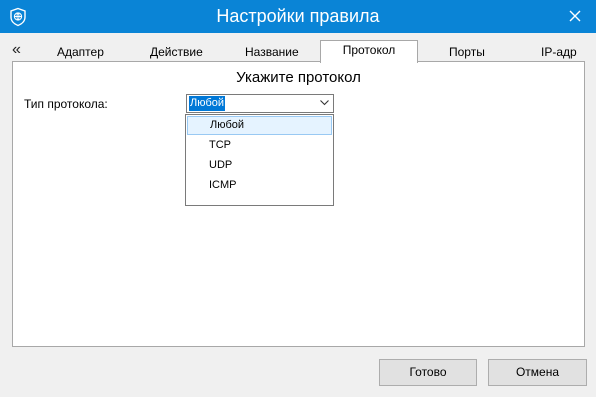 The height and width of the screenshot is (397, 596). Describe the element at coordinates (66, 104) in the screenshot. I see `protocol-type-label: Тип протокола:` at that location.